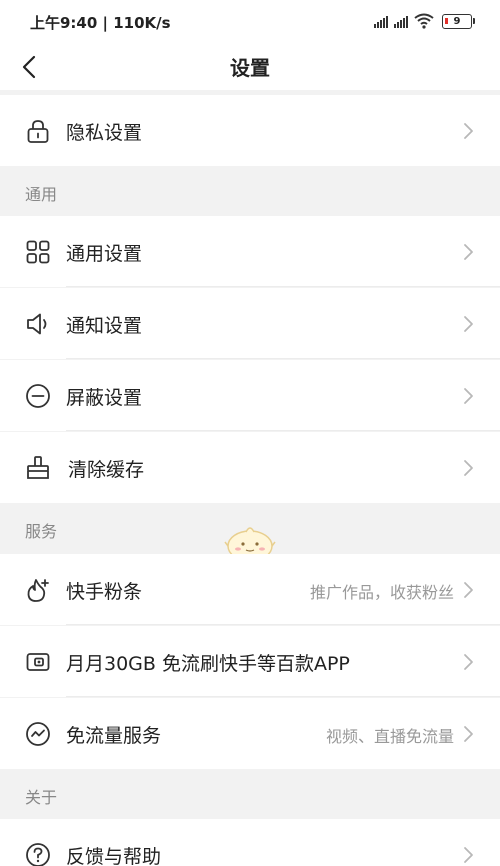 The width and height of the screenshot is (500, 866). Describe the element at coordinates (250, 842) in the screenshot. I see `row-feedback-help: 反馈与帮助` at that location.